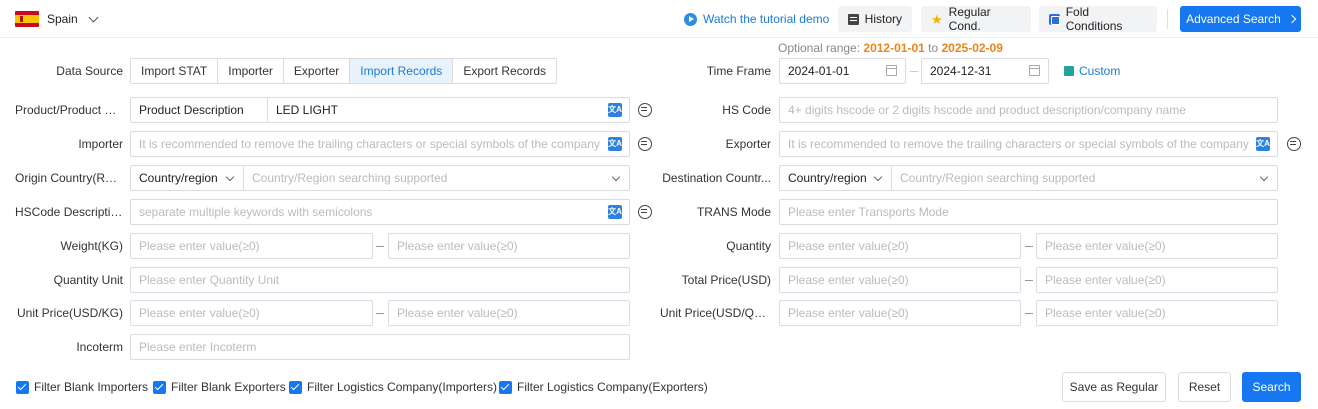 The width and height of the screenshot is (1318, 409). I want to click on weight-max-input: Please enter value(≥0), so click(509, 246).